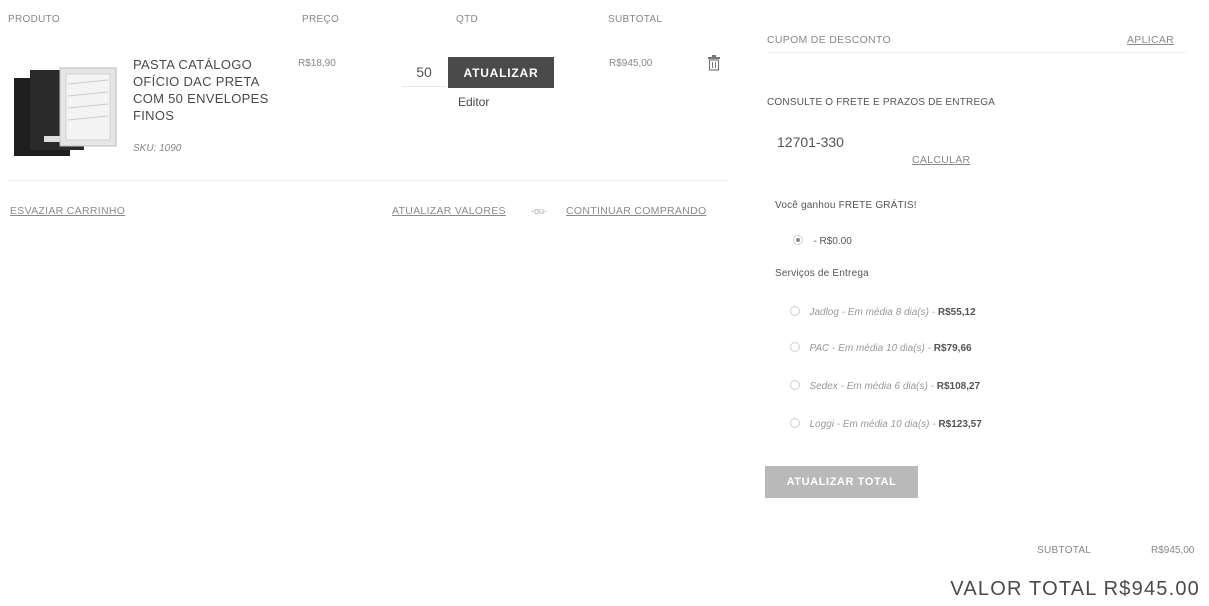 The width and height of the screenshot is (1209, 606). I want to click on or-separator: -ou-, so click(539, 211).